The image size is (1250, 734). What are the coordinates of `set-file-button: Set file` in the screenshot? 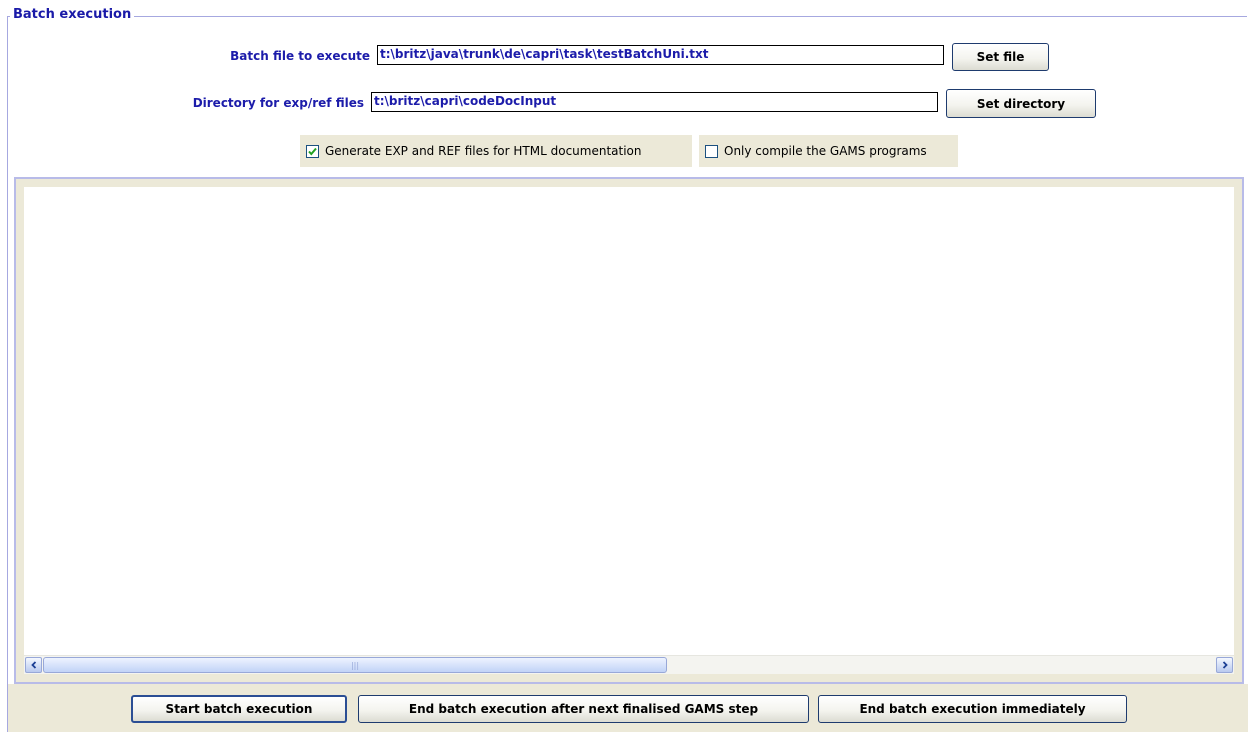 It's located at (1000, 57).